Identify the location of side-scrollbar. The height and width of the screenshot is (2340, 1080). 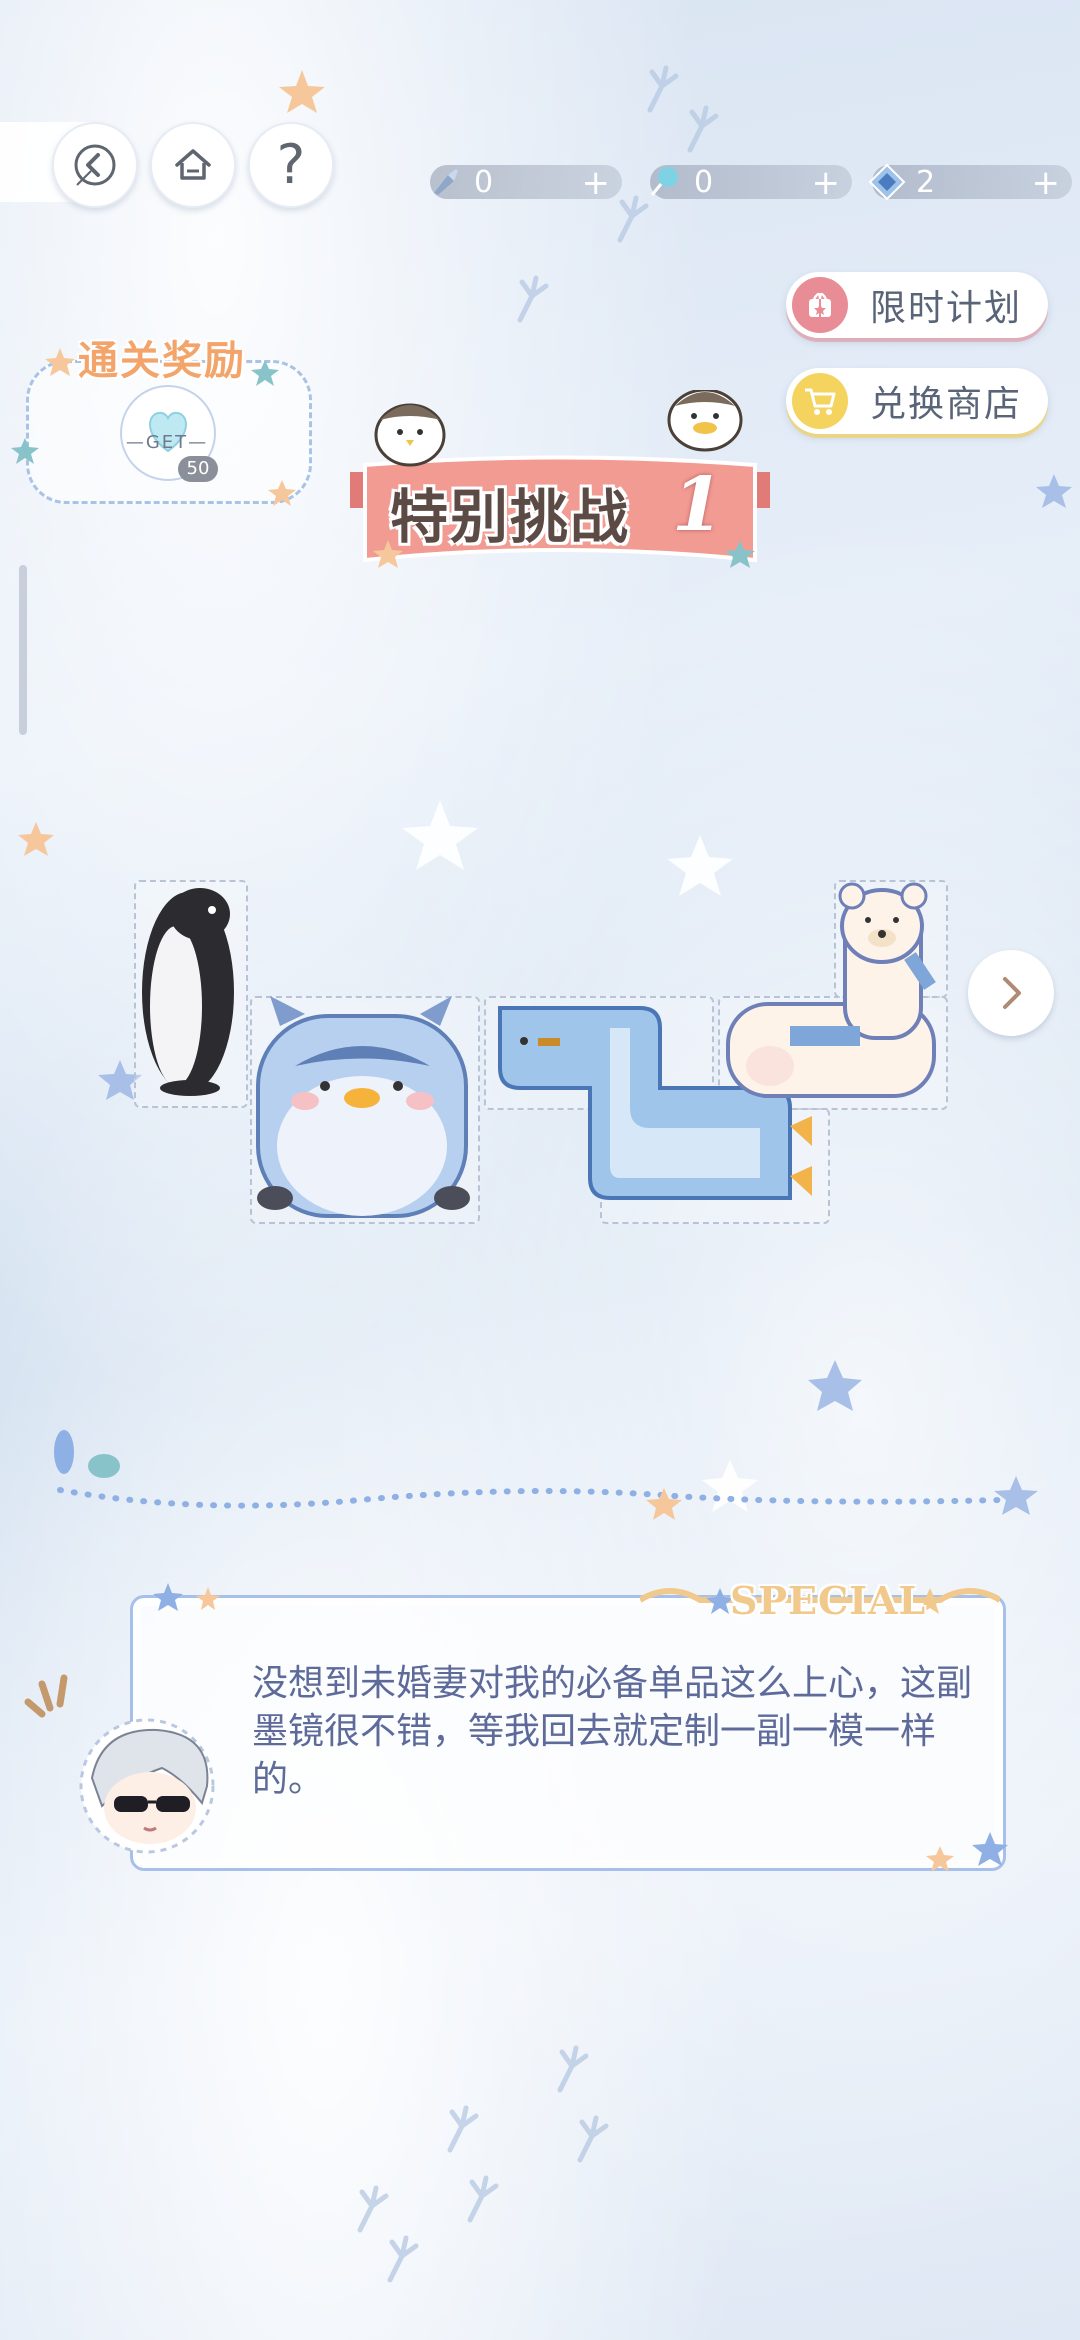
(23, 650).